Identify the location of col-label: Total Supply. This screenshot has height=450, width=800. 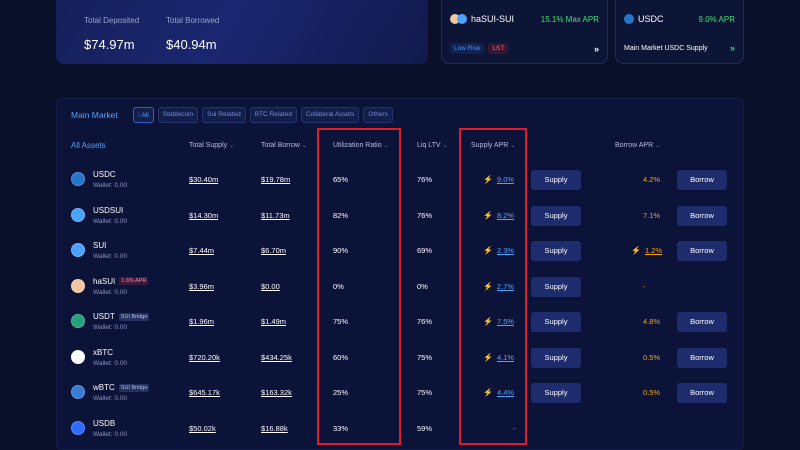
(208, 145).